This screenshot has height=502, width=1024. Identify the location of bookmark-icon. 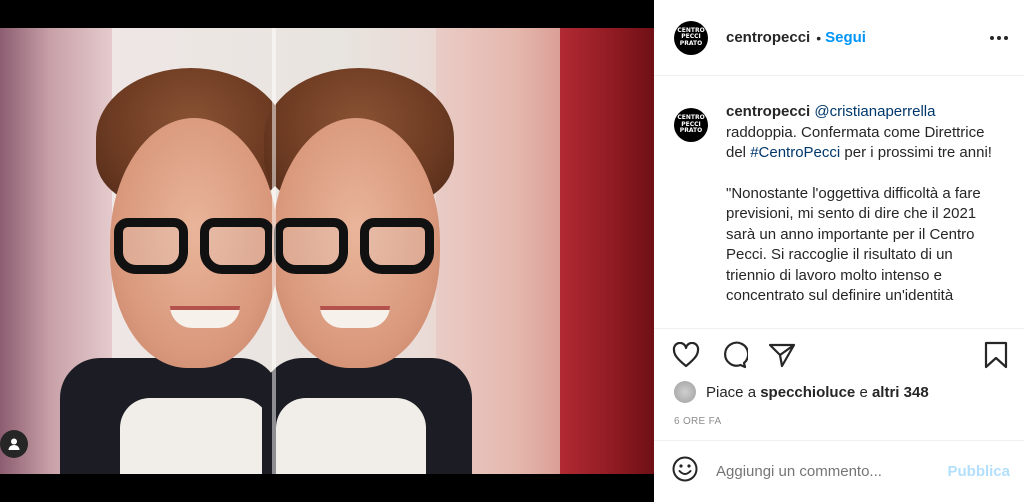
(996, 357).